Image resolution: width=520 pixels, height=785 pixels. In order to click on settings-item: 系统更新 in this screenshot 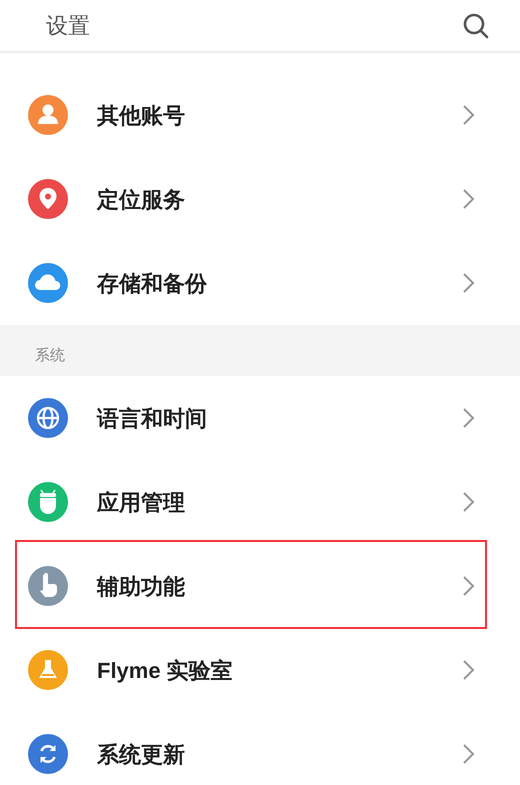, I will do `click(260, 748)`.